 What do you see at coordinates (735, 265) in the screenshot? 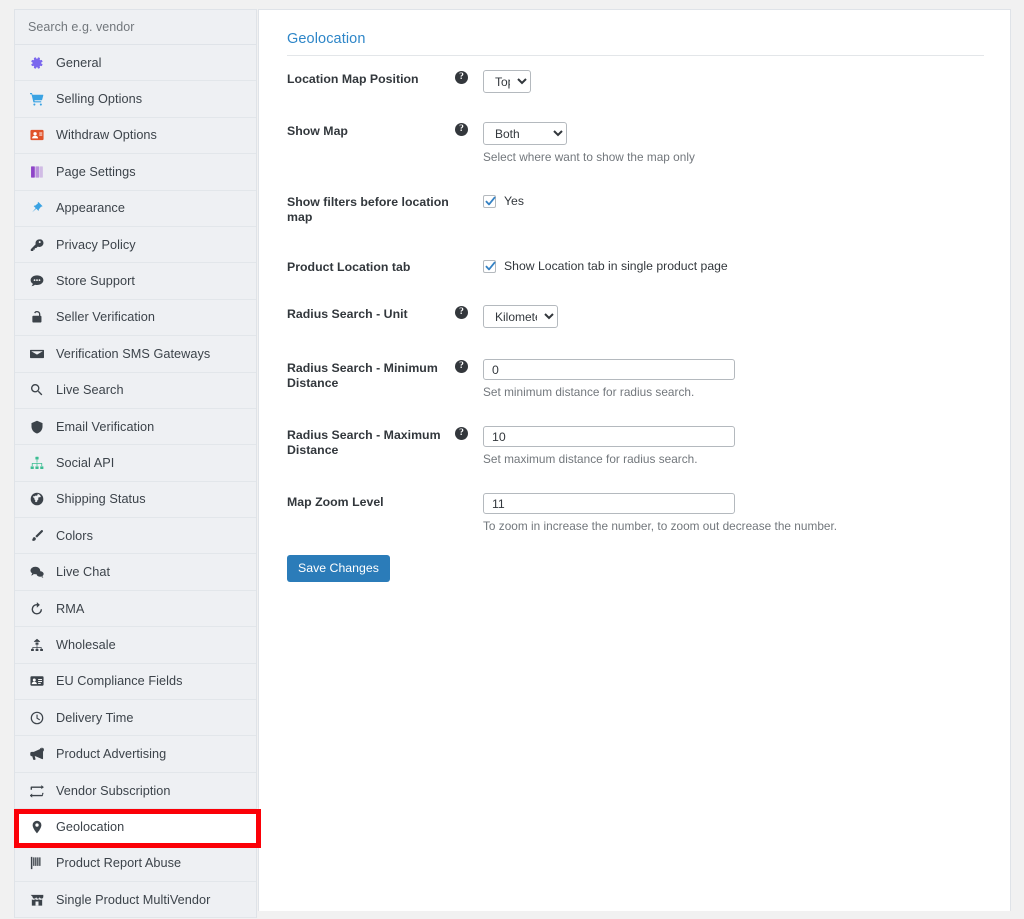
I see `checkbox-row: Show Location tab in single product page` at bounding box center [735, 265].